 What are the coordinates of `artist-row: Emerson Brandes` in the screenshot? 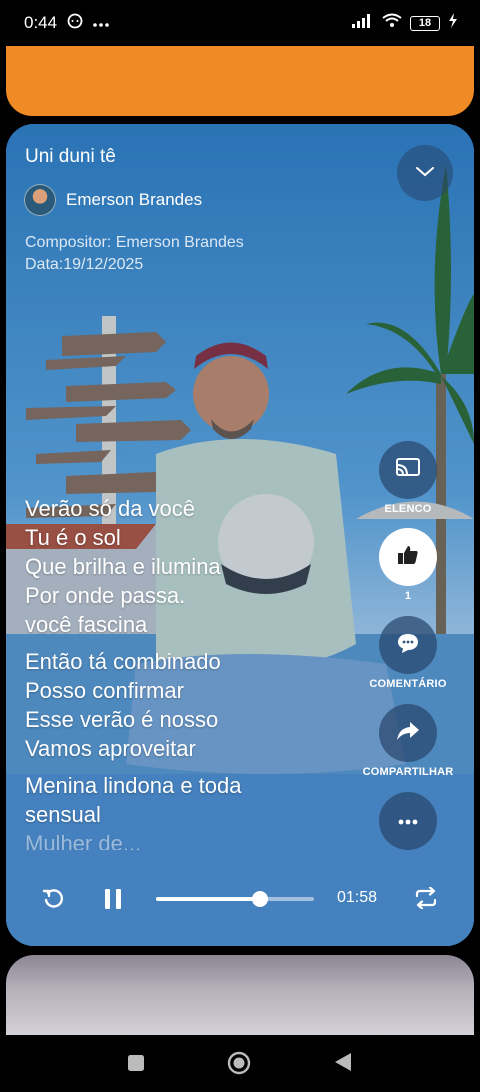 It's located at (113, 200).